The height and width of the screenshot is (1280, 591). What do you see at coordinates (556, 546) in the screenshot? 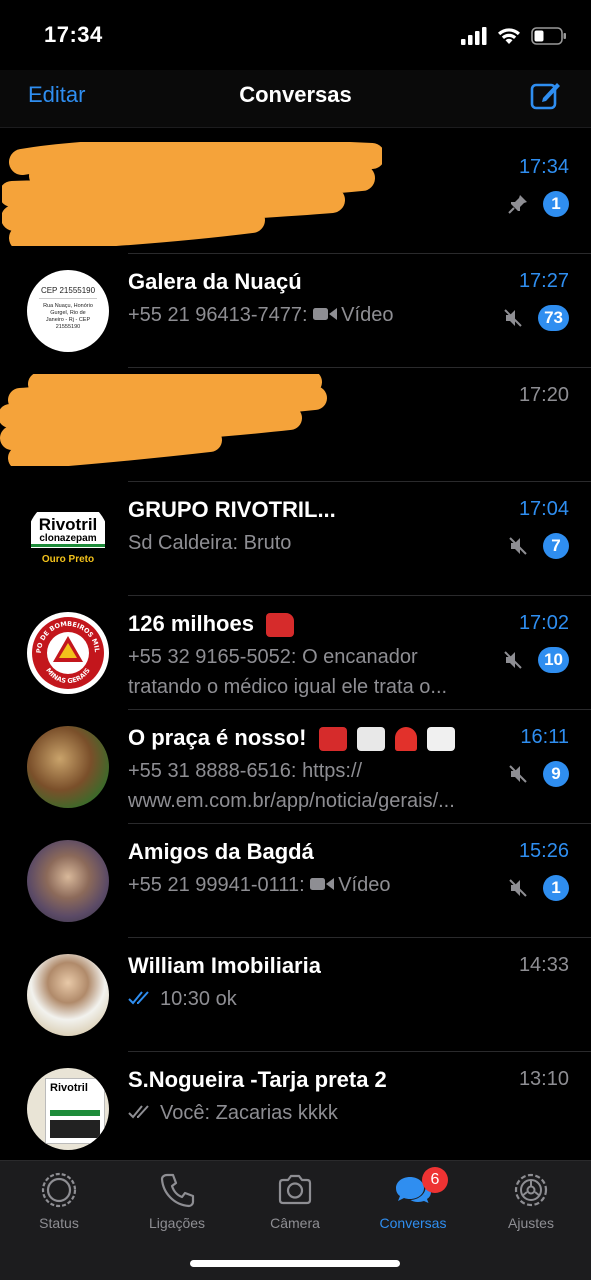
I see `unread-badge: 7` at bounding box center [556, 546].